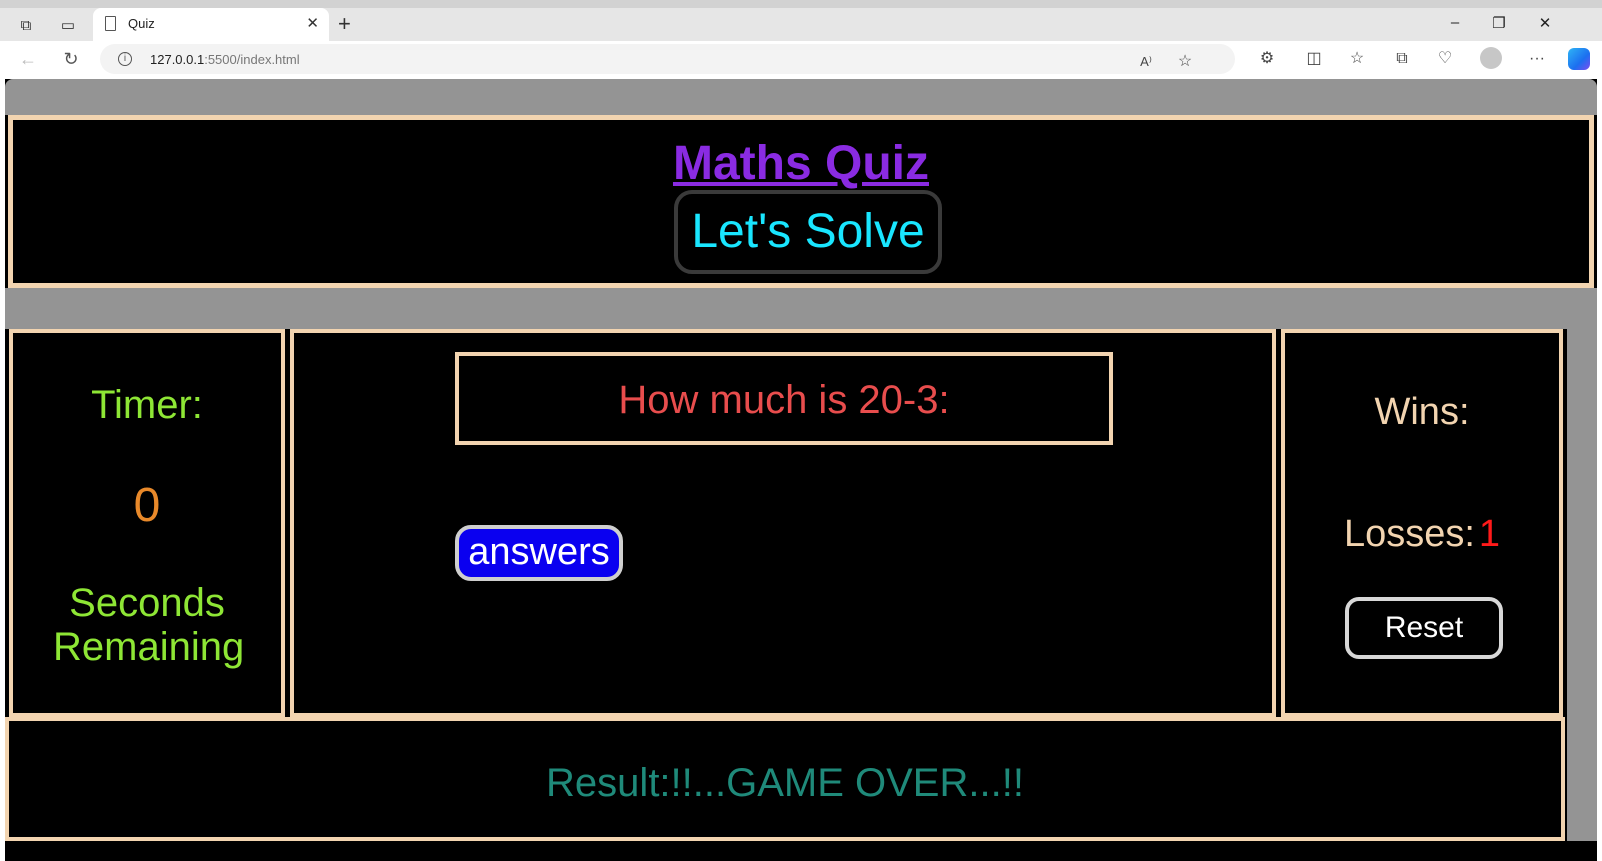 The width and height of the screenshot is (1602, 861). I want to click on top-band, so click(801, 97).